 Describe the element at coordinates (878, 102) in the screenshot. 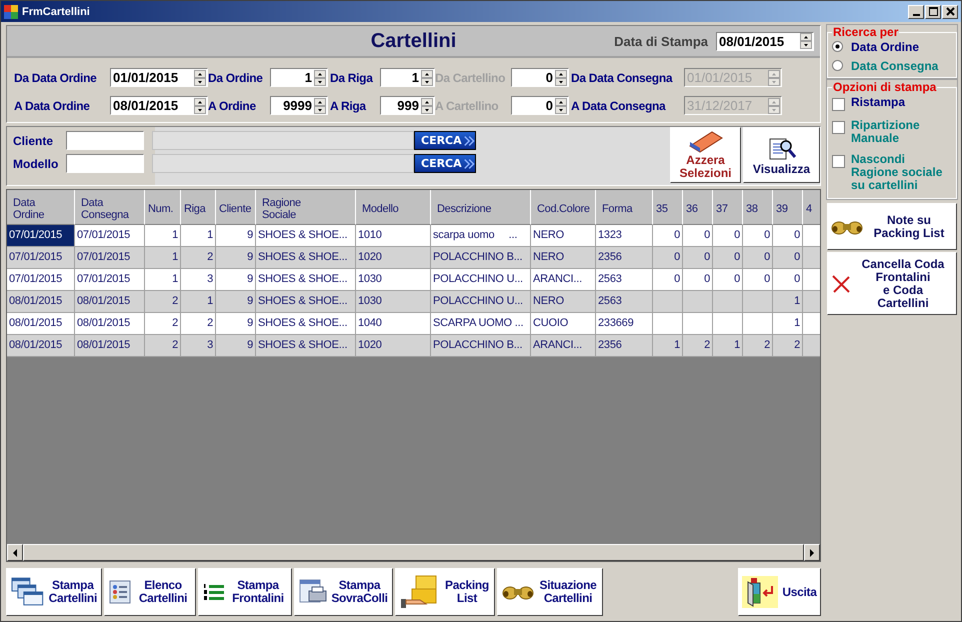

I see `option-label: Ristampa` at that location.